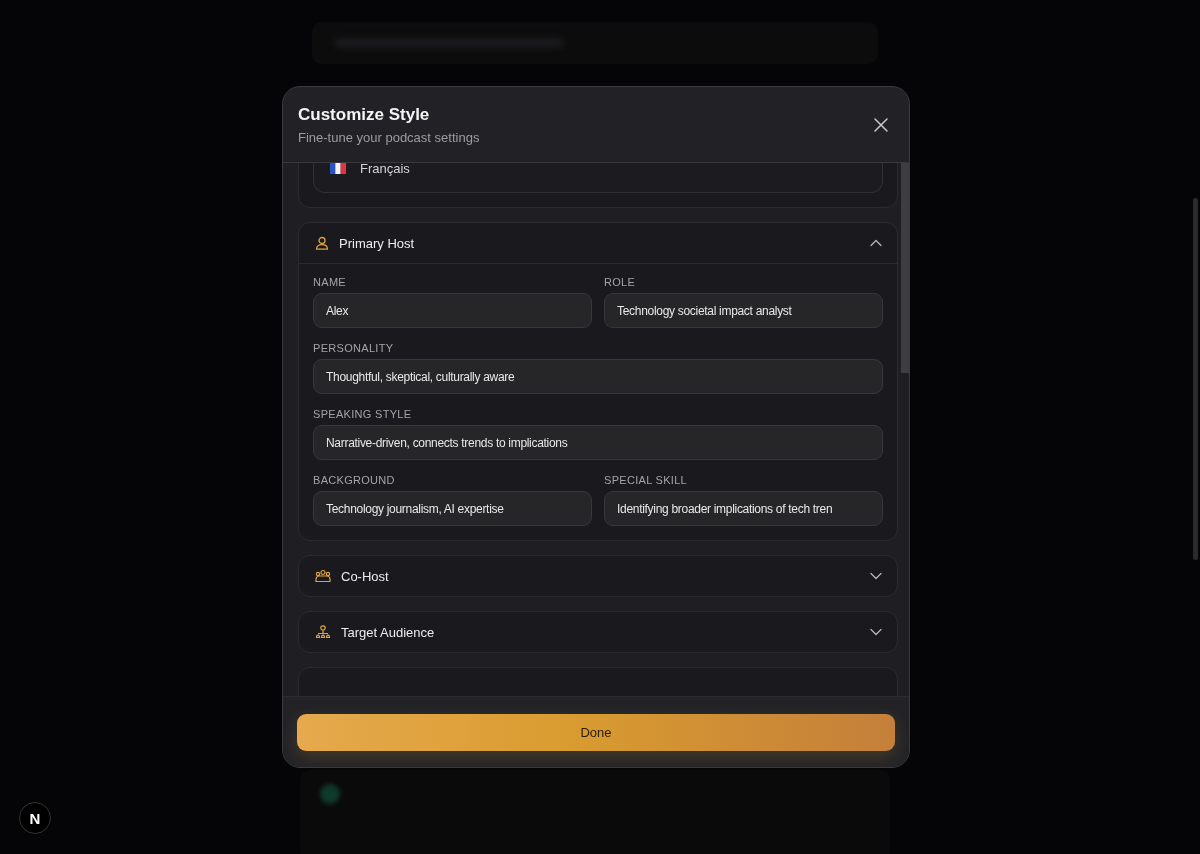 The height and width of the screenshot is (854, 1200). Describe the element at coordinates (876, 243) in the screenshot. I see `chevron-up-icon` at that location.